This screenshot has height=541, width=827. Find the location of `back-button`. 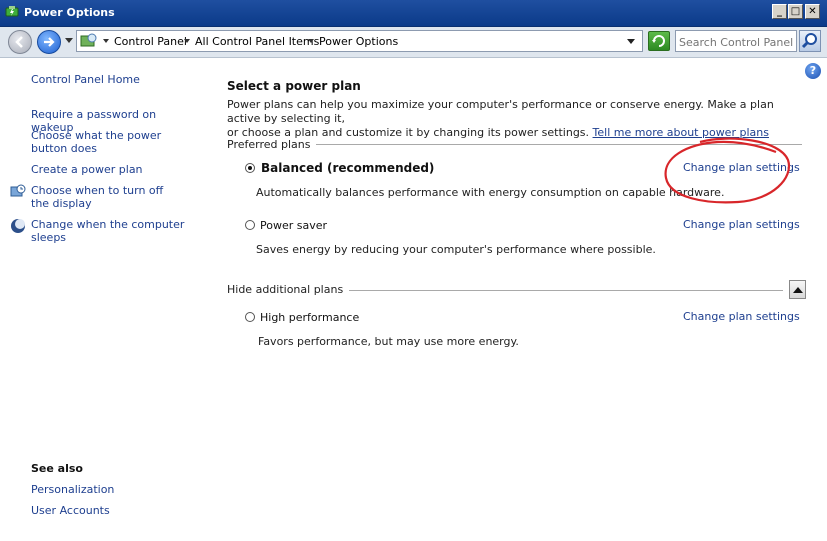

back-button is located at coordinates (20, 42).